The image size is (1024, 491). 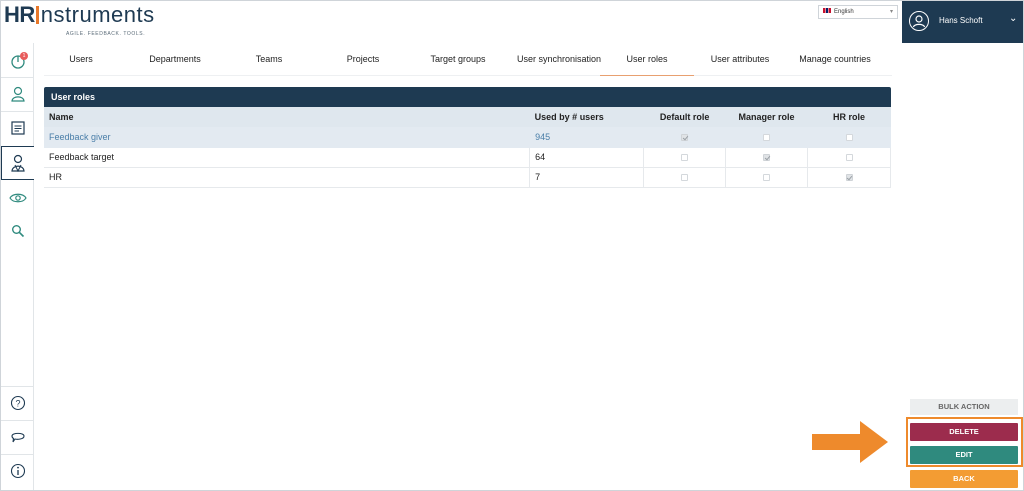 What do you see at coordinates (964, 479) in the screenshot?
I see `back-button: BACK` at bounding box center [964, 479].